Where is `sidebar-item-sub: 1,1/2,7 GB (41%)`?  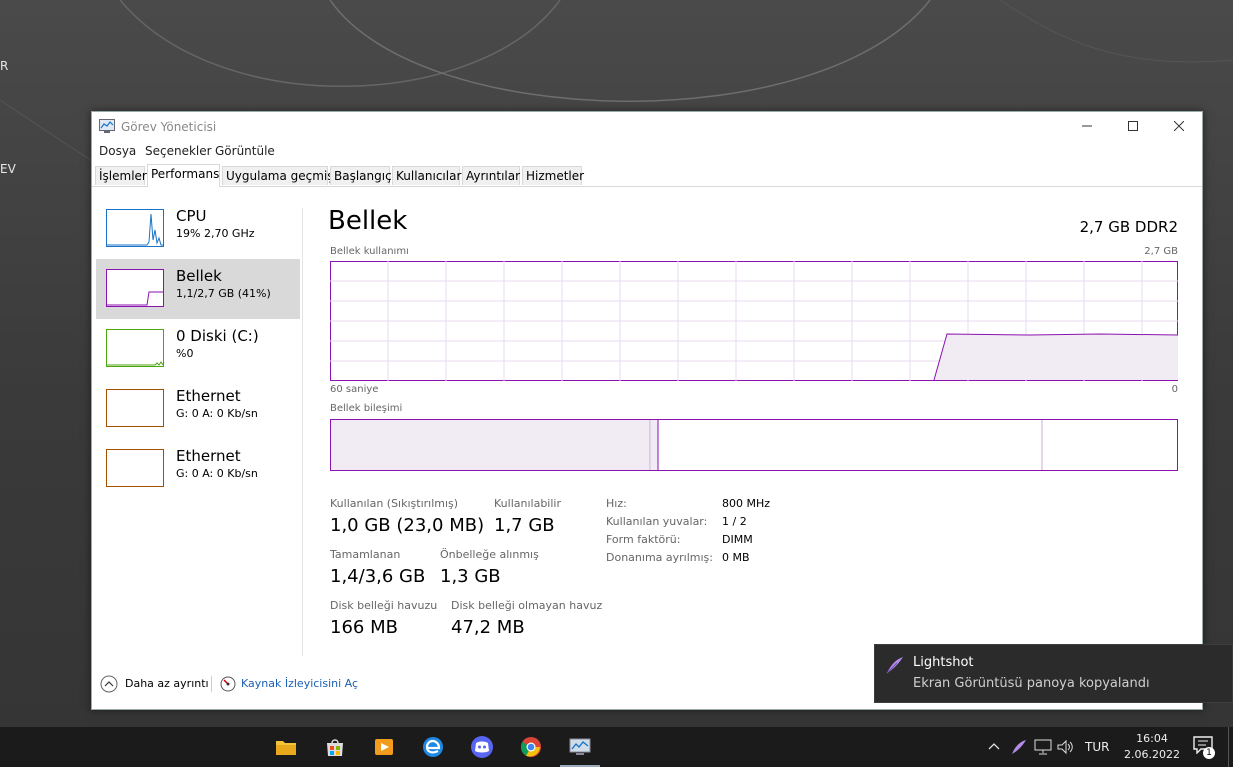 sidebar-item-sub: 1,1/2,7 GB (41%) is located at coordinates (223, 293).